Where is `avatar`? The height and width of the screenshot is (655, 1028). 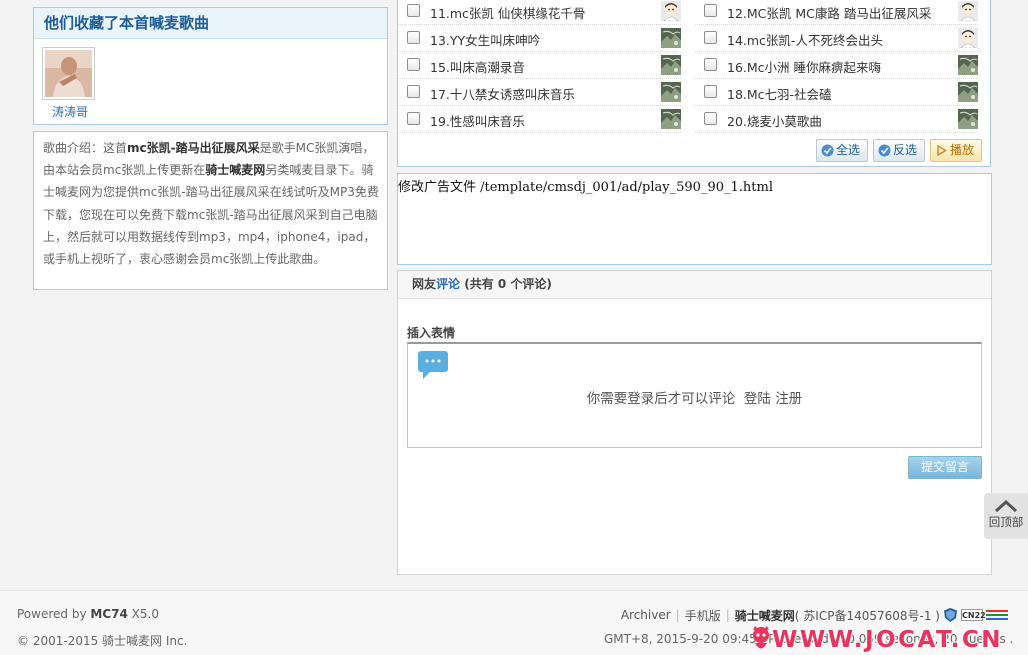 avatar is located at coordinates (68, 73).